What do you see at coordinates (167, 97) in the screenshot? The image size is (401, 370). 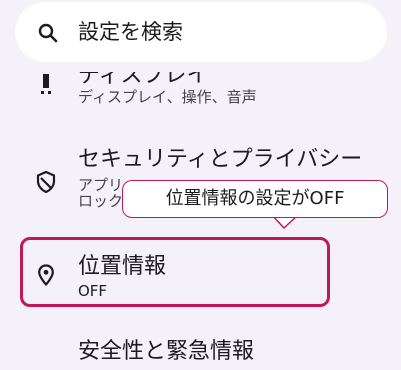 I see `item-summary: ディスプレイ、操作、音声` at bounding box center [167, 97].